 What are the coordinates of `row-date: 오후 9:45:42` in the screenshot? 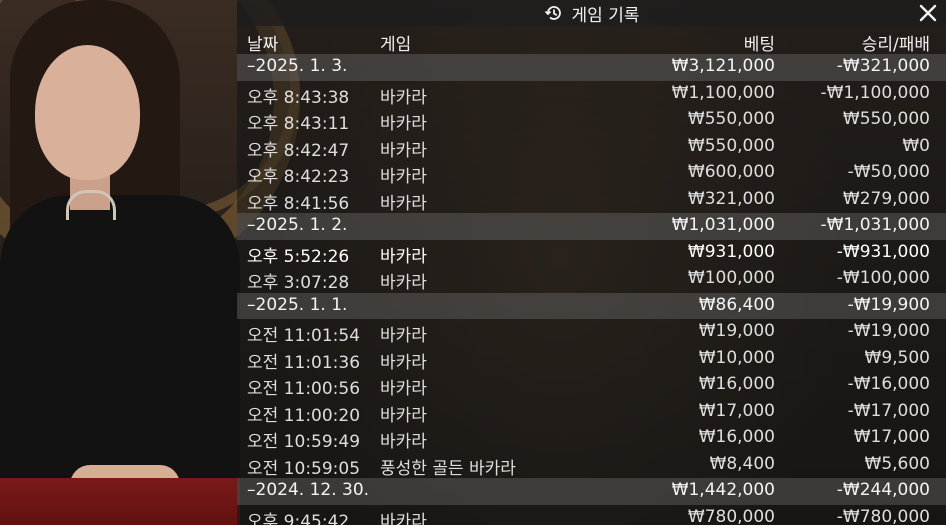 It's located at (298, 518).